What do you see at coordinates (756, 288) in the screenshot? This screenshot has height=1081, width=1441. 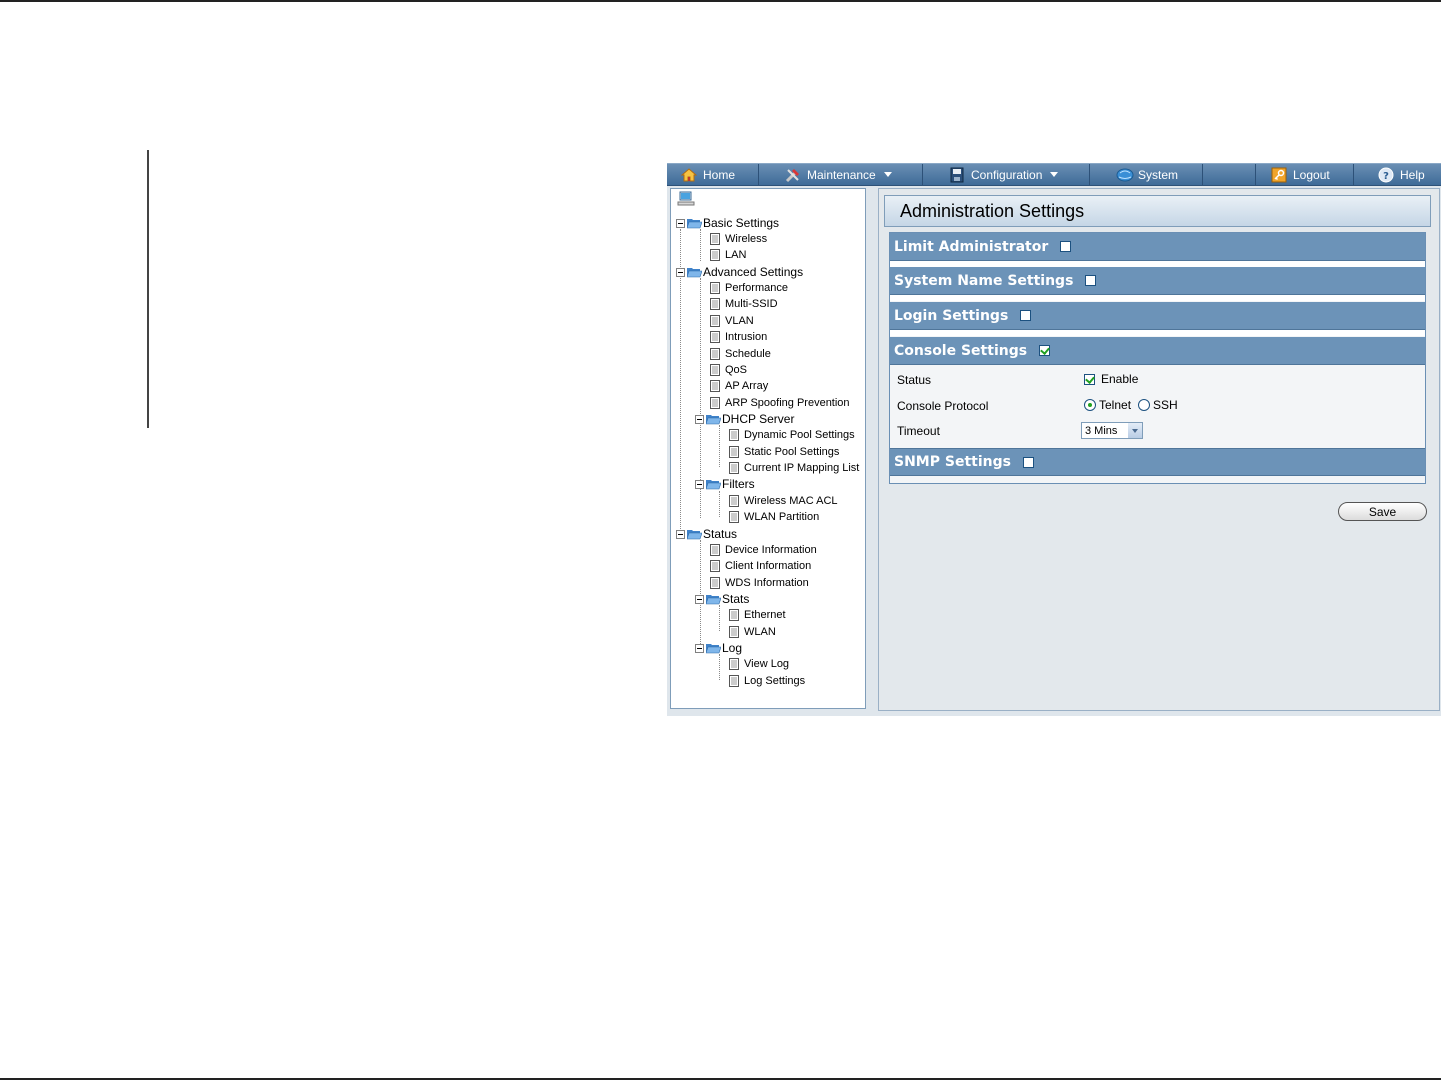 I see `tree-label: Performance` at bounding box center [756, 288].